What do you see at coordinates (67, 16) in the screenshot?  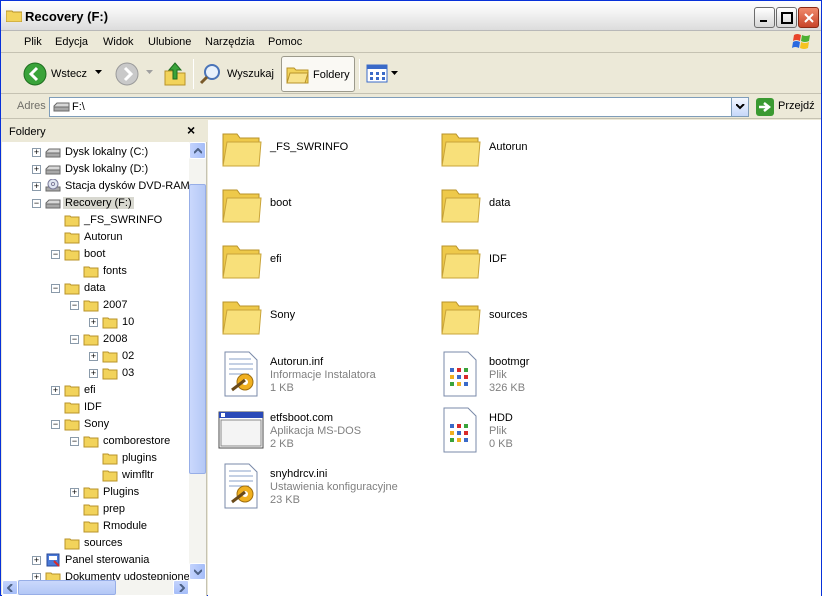 I see `window-title: Recovery (F:)` at bounding box center [67, 16].